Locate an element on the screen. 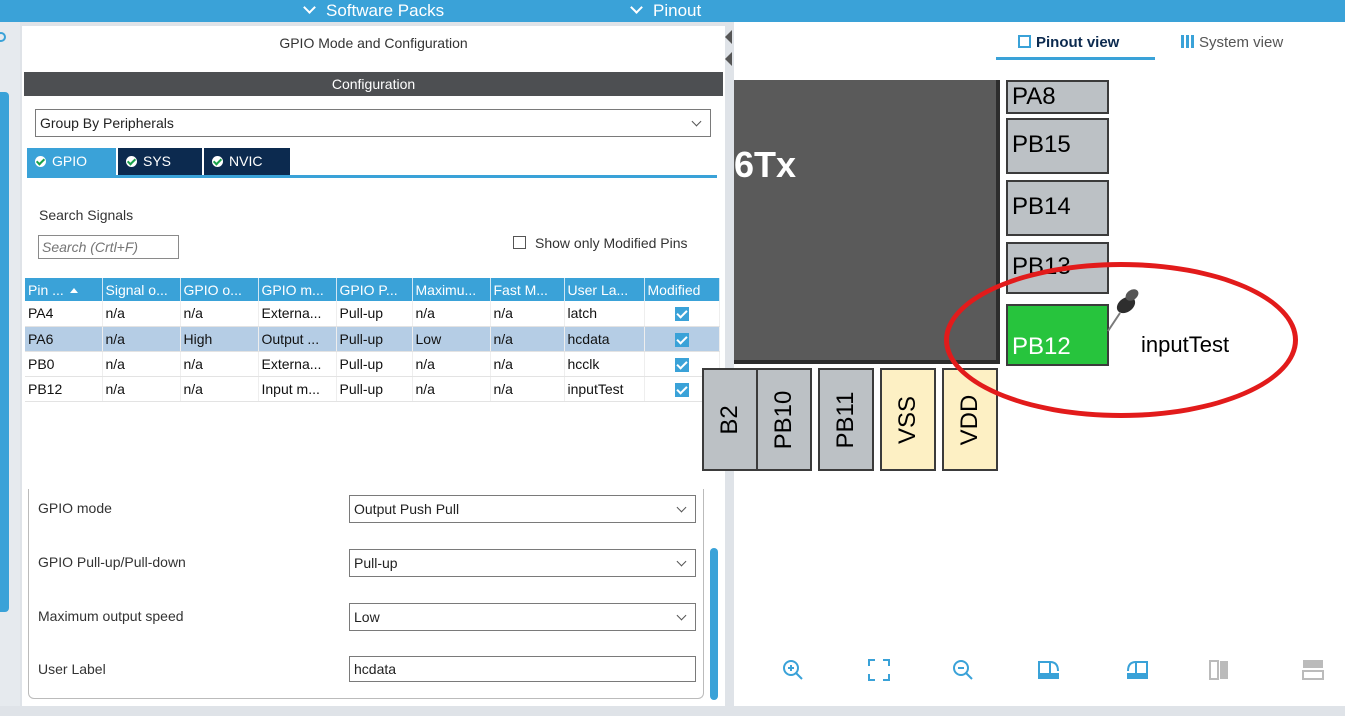  tab-sys: SYS is located at coordinates (160, 161).